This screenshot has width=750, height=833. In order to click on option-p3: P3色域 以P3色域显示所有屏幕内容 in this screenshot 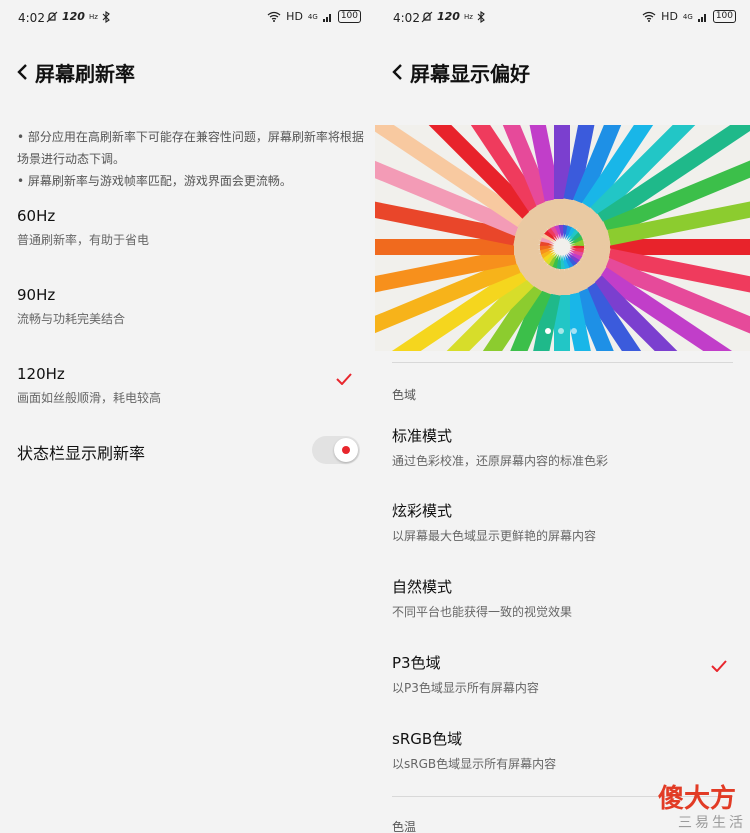, I will do `click(564, 674)`.